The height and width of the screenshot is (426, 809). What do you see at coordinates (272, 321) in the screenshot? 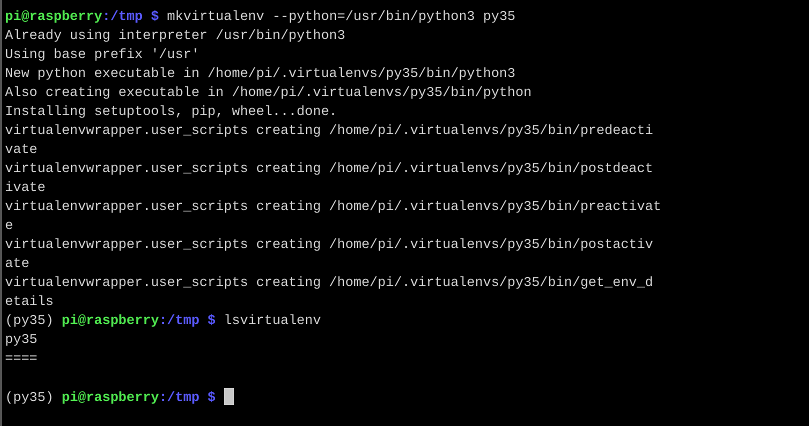
I see `command-text: lsvirtualenv` at bounding box center [272, 321].